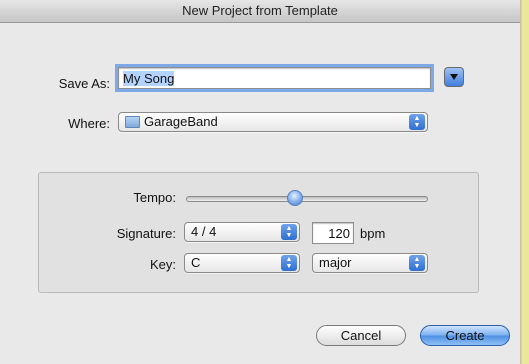  I want to click on tempo-slider-thumb, so click(295, 198).